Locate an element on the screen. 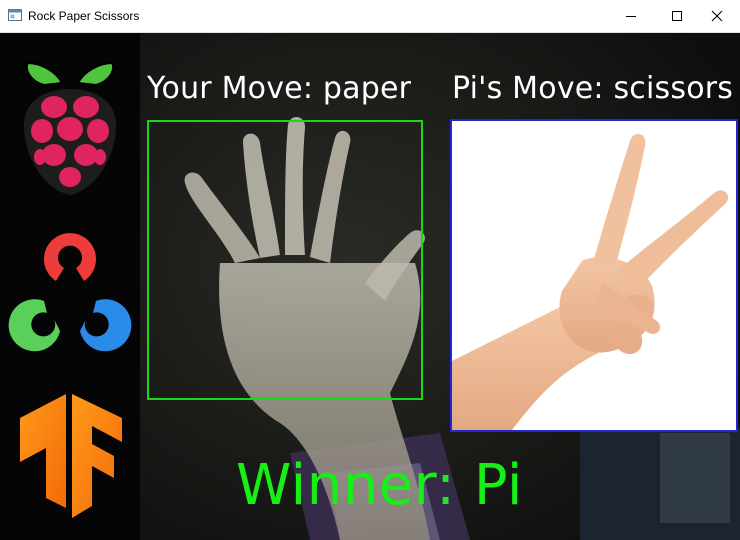 This screenshot has width=740, height=540. close-button is located at coordinates (717, 16).